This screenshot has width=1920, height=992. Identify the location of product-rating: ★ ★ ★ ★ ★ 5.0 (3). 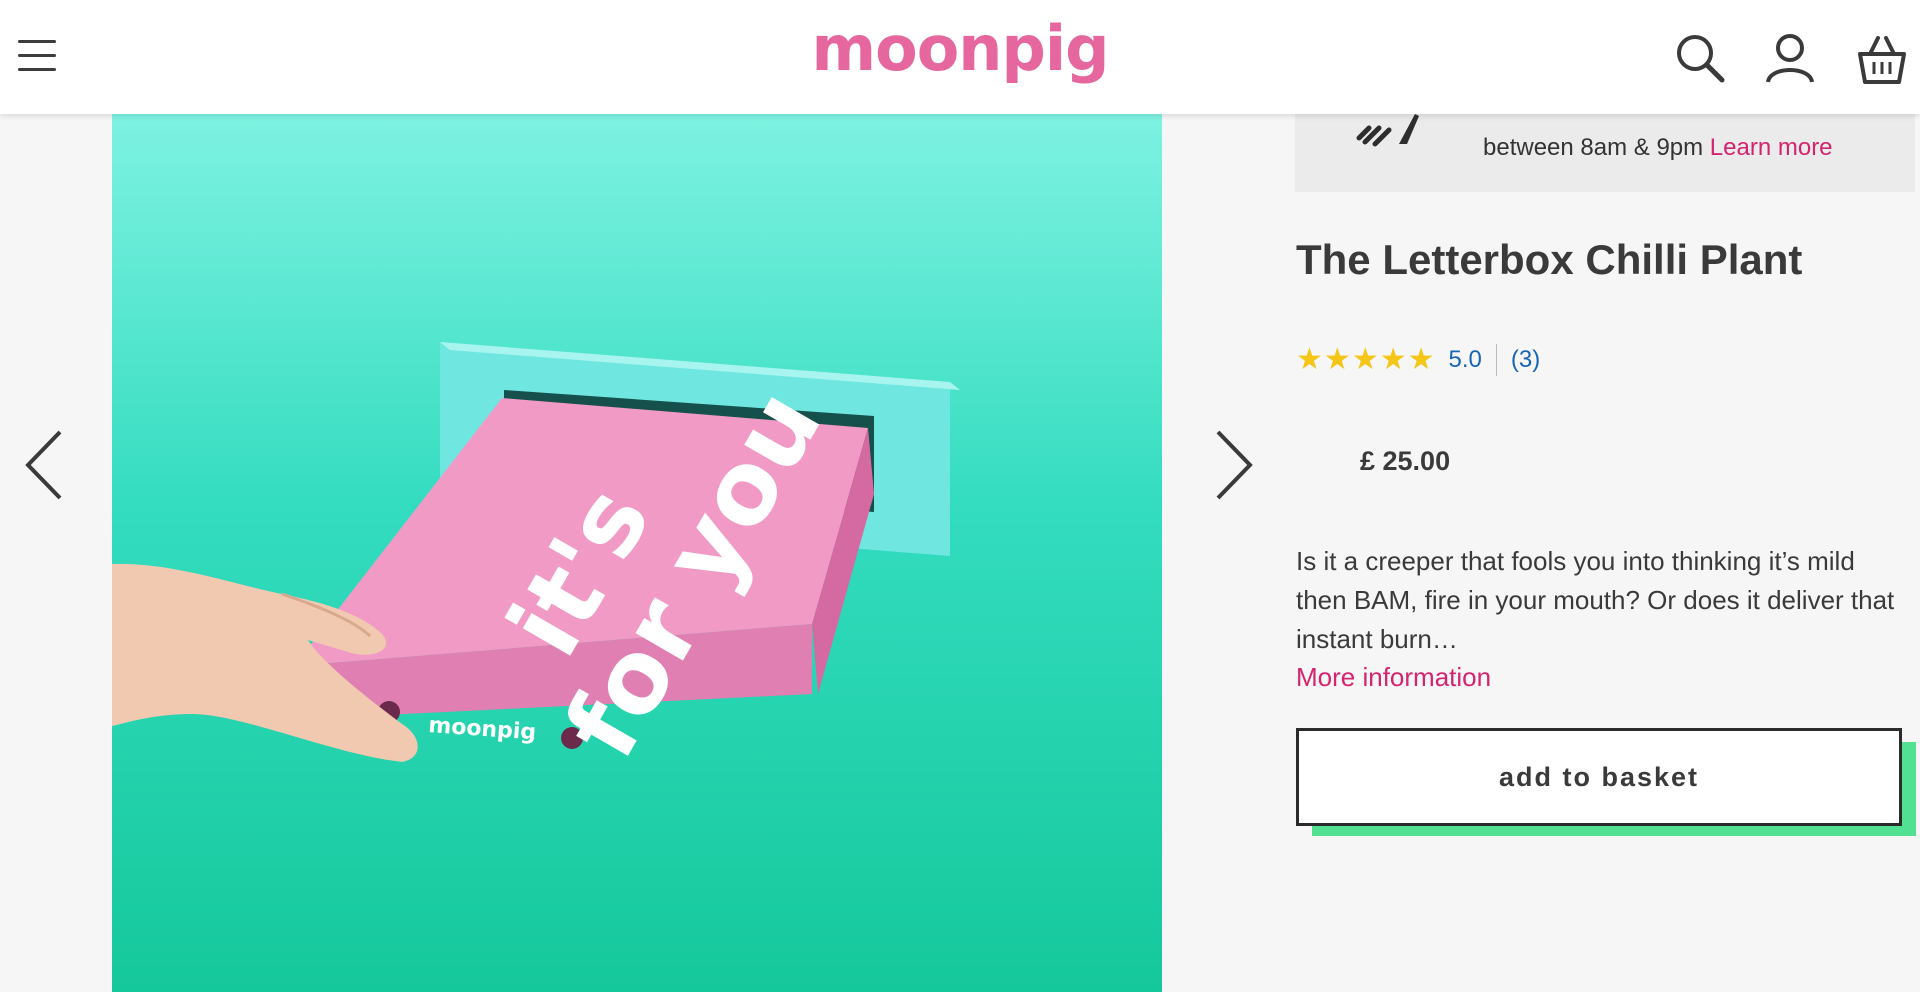
(1418, 360).